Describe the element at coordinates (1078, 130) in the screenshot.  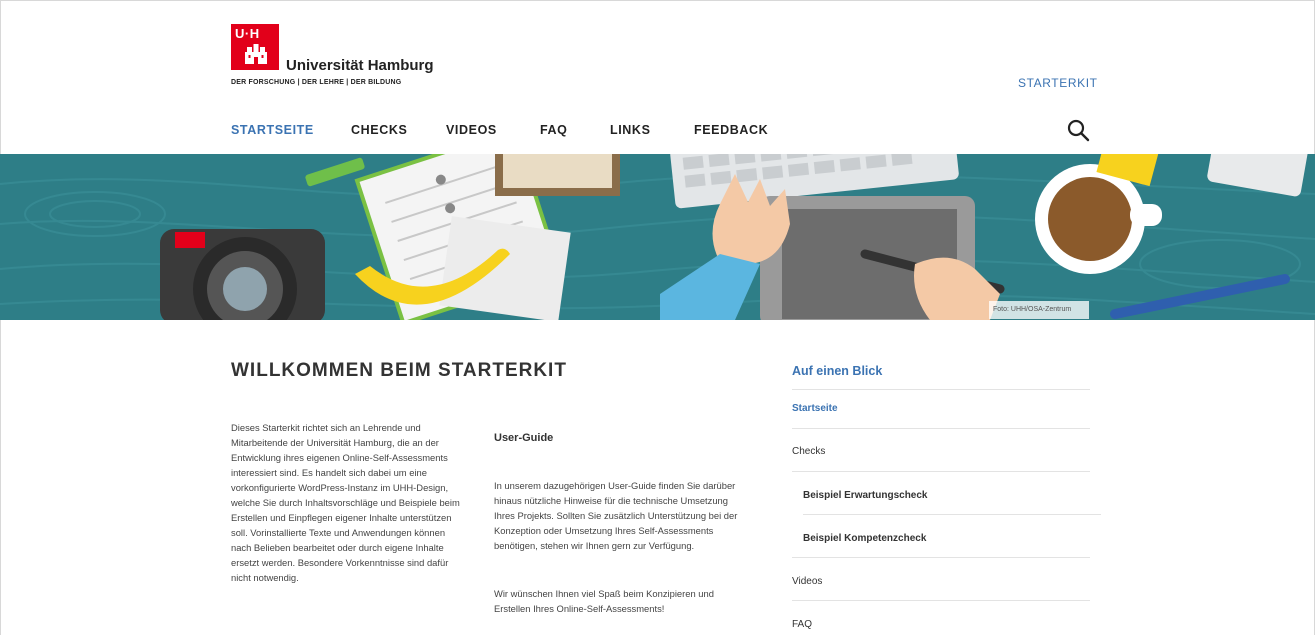
I see `search-icon` at that location.